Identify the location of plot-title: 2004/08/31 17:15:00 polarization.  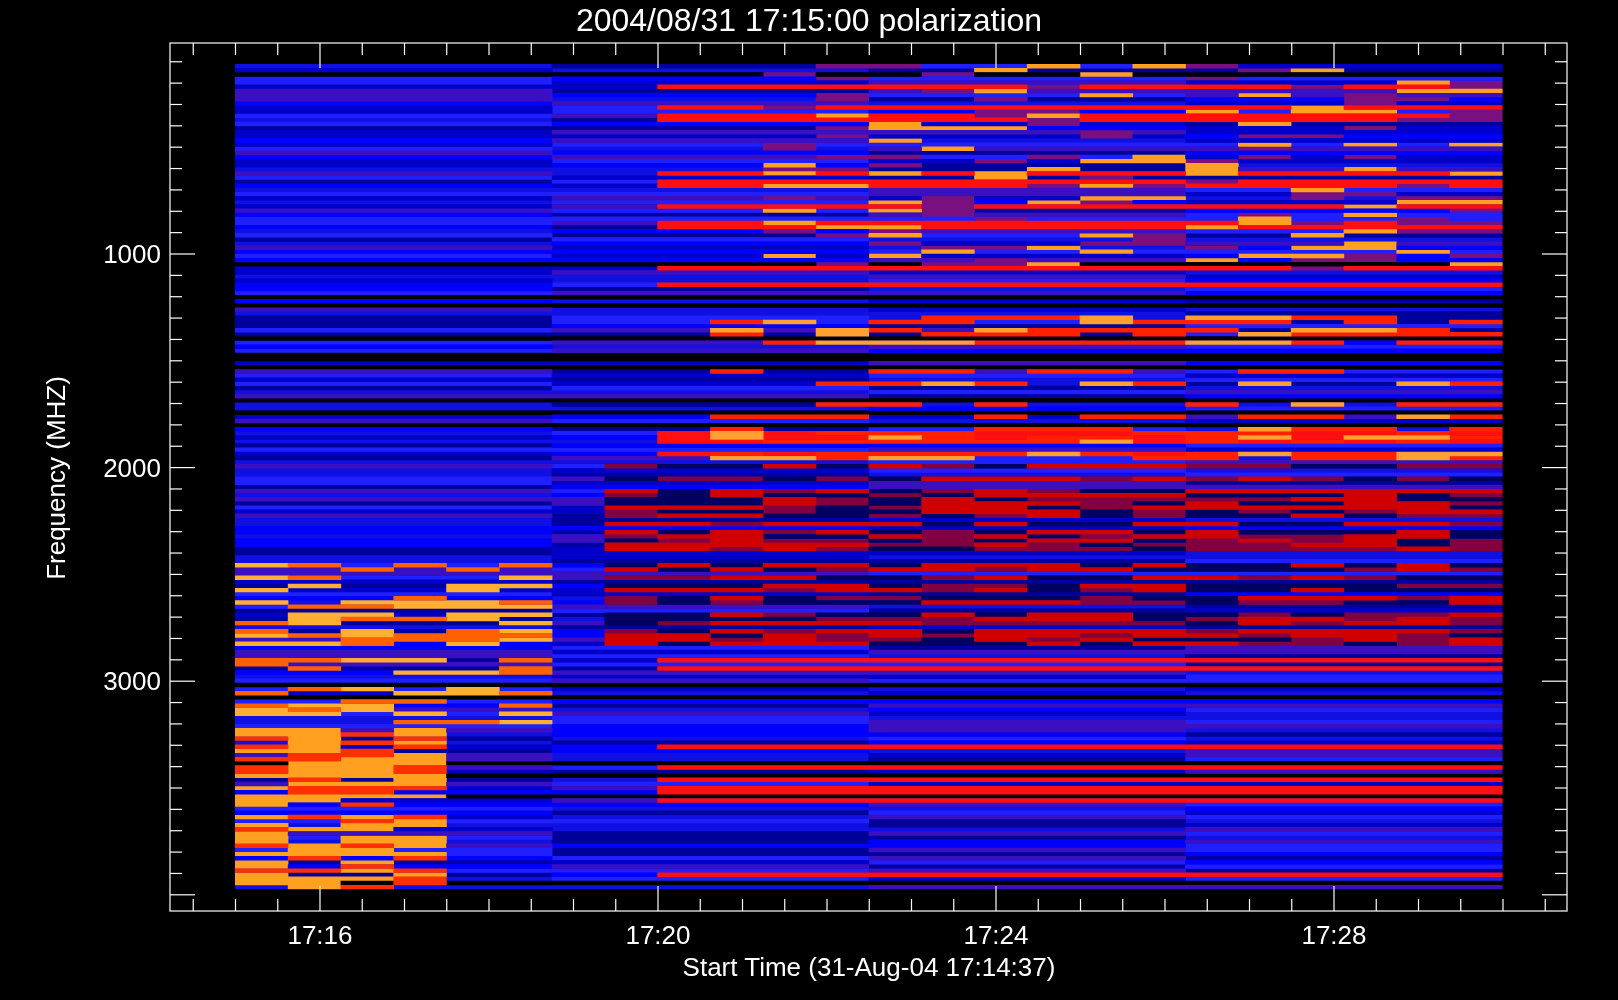
(809, 20).